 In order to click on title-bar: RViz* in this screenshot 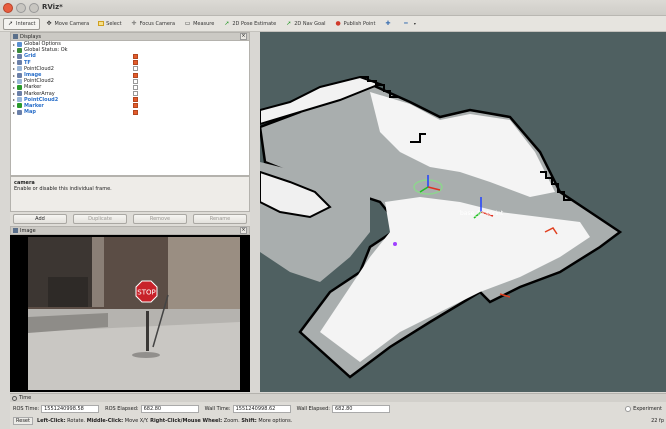, I will do `click(333, 8)`.